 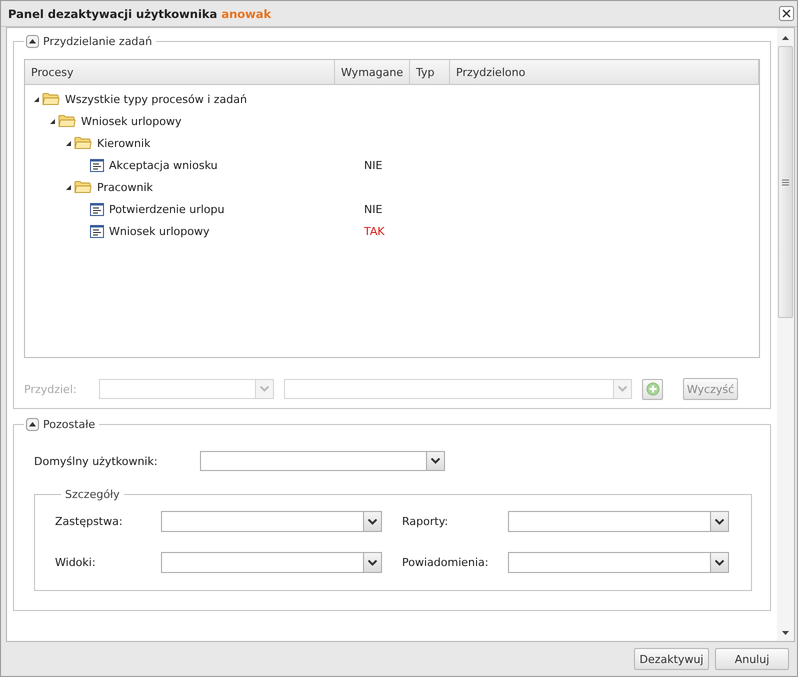 I want to click on window-title: Panel dezaktywacji użytkownika anowak, so click(x=140, y=13).